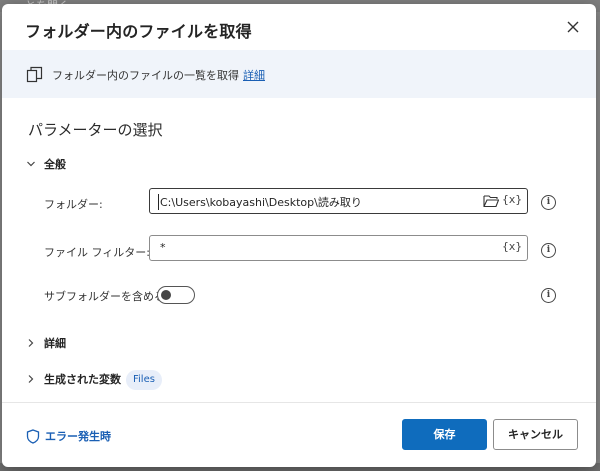 The height and width of the screenshot is (471, 600). What do you see at coordinates (573, 27) in the screenshot?
I see `close-icon` at bounding box center [573, 27].